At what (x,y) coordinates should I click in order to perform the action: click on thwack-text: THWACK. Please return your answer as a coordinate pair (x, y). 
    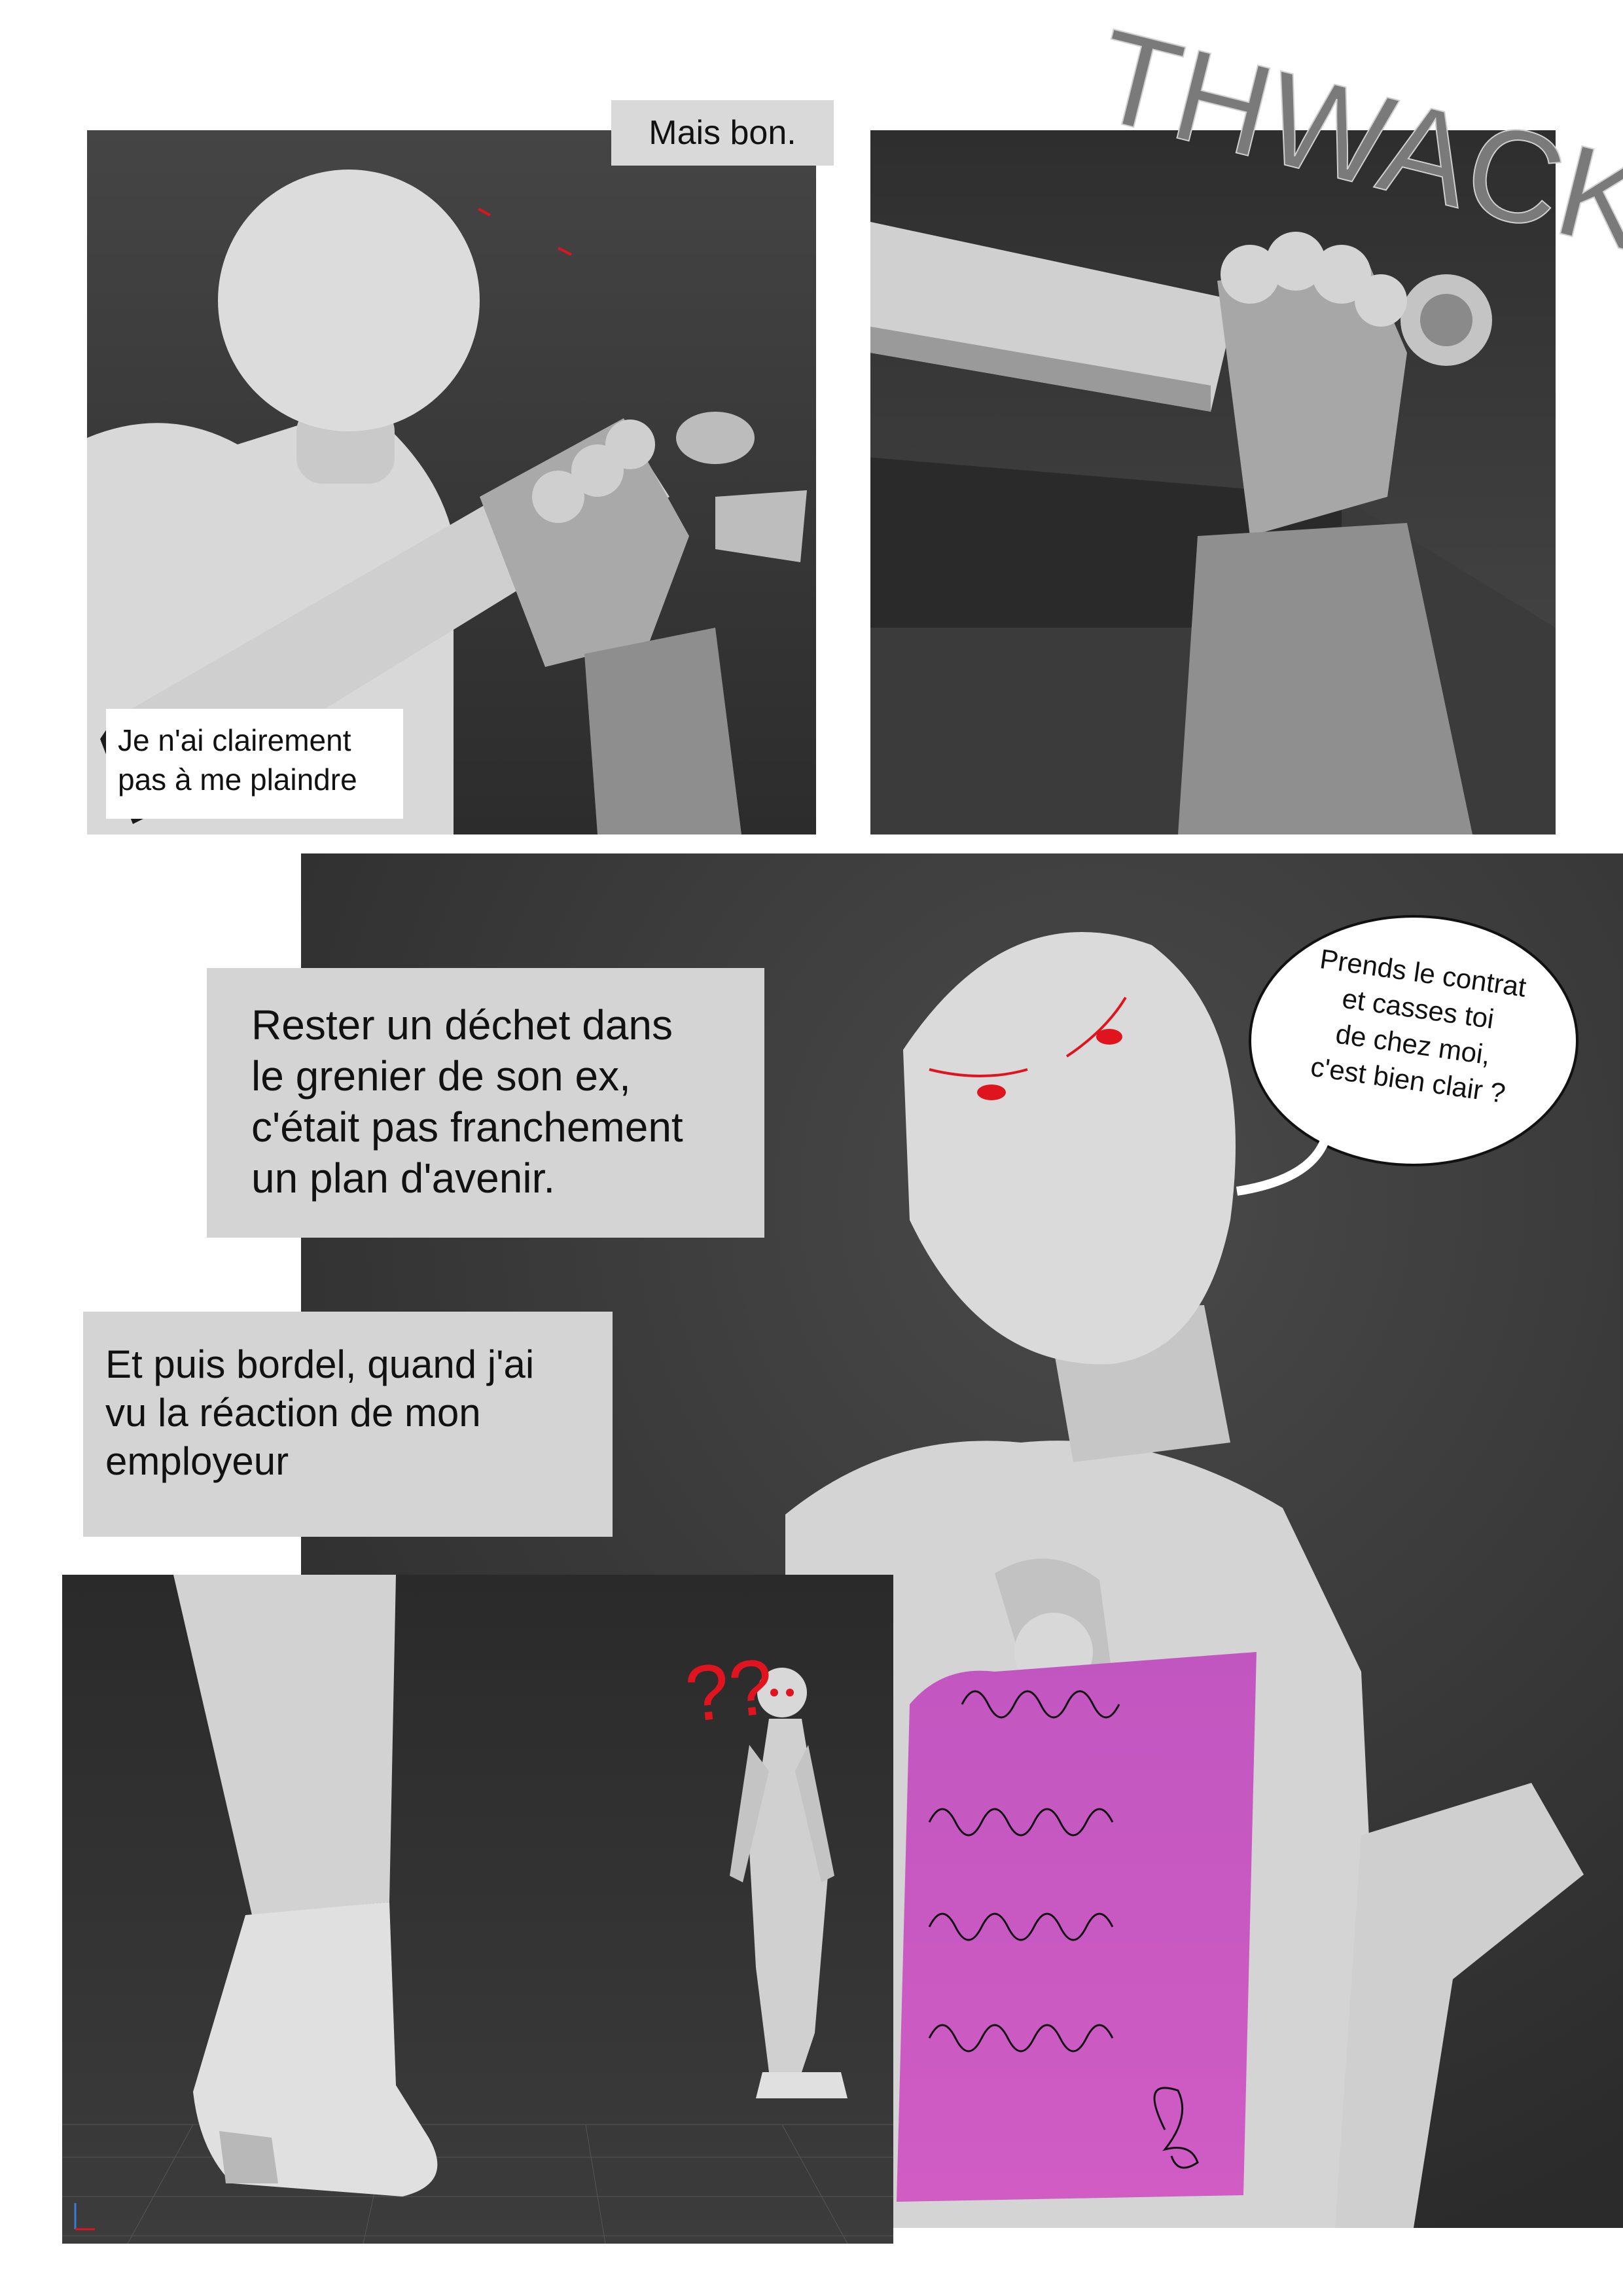
    Looking at the image, I should click on (1353, 150).